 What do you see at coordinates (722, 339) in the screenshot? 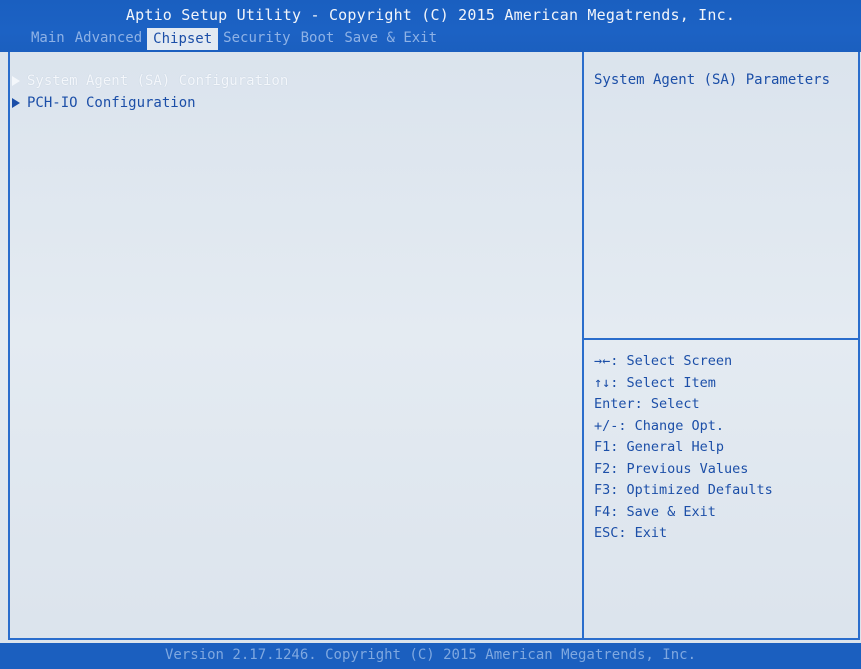
I see `help-separator` at bounding box center [722, 339].